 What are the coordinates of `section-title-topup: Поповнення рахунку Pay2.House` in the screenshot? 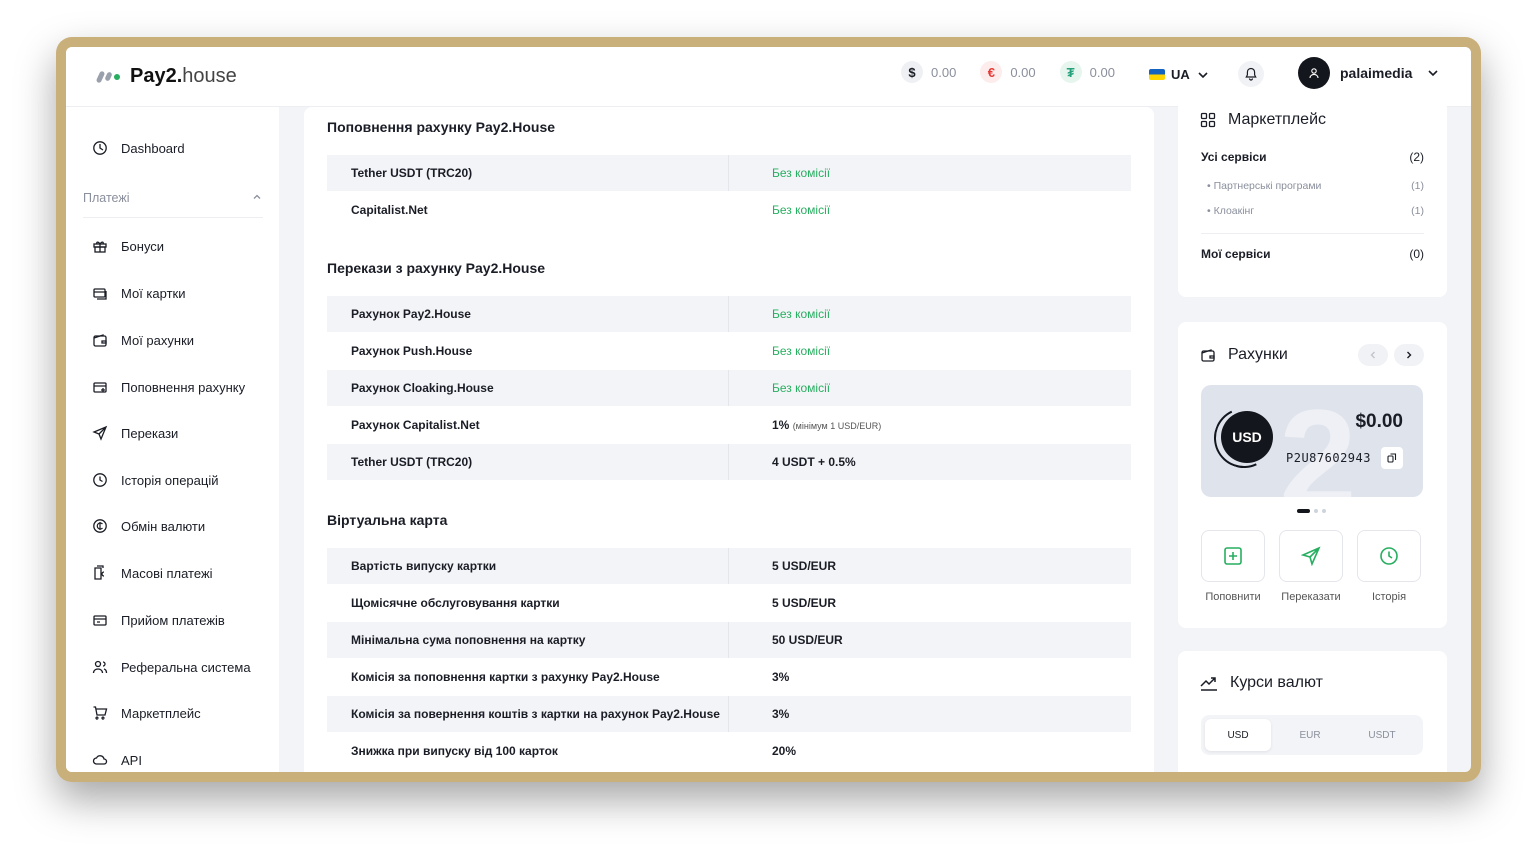 It's located at (441, 127).